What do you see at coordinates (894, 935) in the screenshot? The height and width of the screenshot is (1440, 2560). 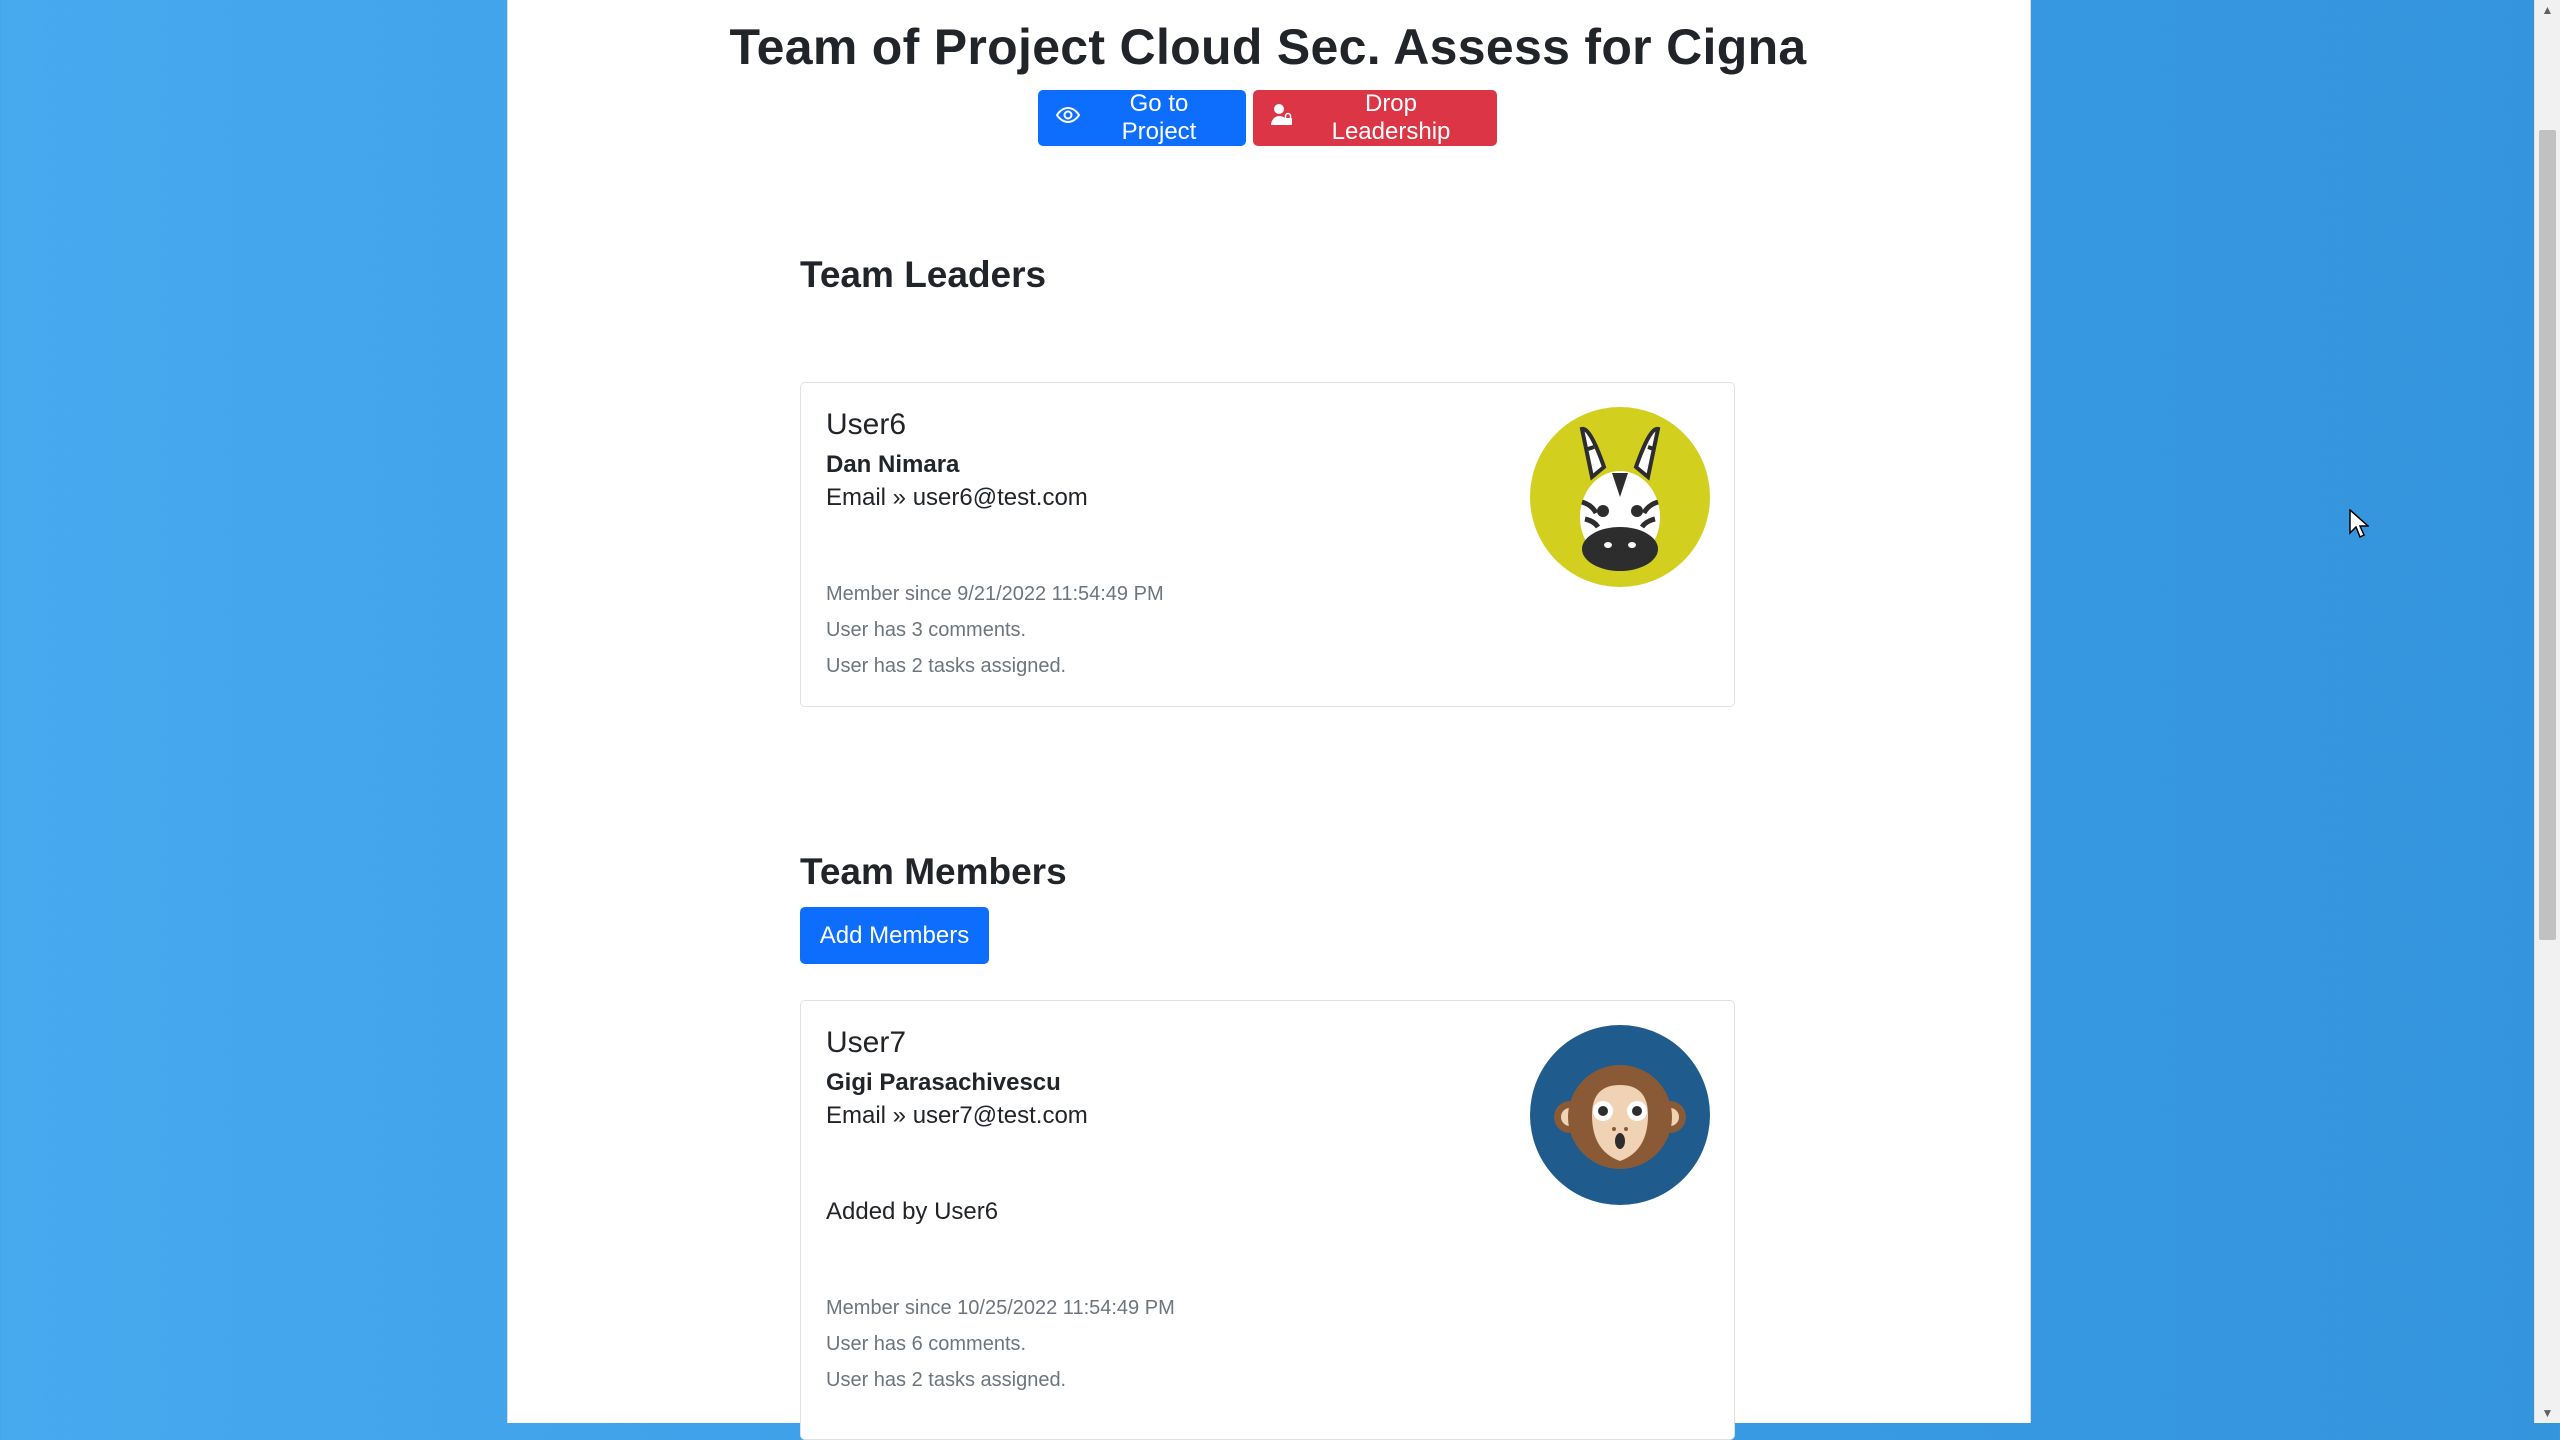 I see `add-members-button: Add Members` at bounding box center [894, 935].